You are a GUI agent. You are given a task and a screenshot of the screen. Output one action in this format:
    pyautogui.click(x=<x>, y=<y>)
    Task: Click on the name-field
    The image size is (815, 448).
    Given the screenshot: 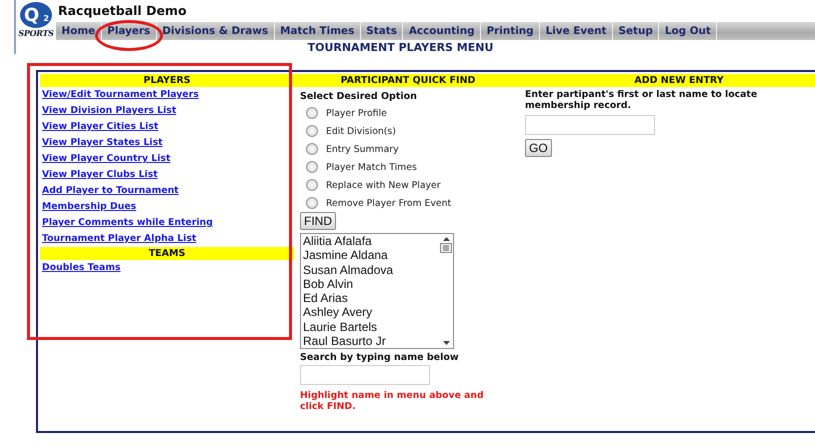 What is the action you would take?
    pyautogui.click(x=590, y=125)
    